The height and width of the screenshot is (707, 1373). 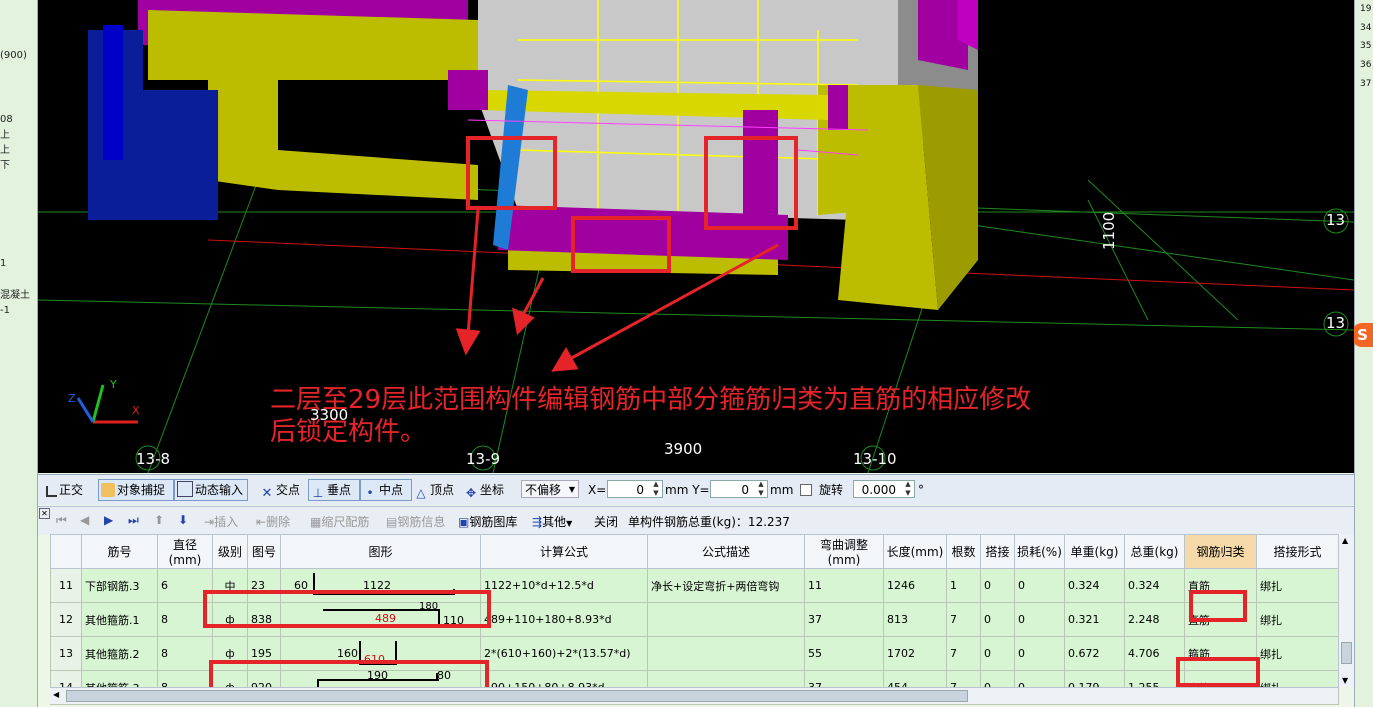 I want to click on other-menu-button: ⇶其他▼, so click(x=552, y=521).